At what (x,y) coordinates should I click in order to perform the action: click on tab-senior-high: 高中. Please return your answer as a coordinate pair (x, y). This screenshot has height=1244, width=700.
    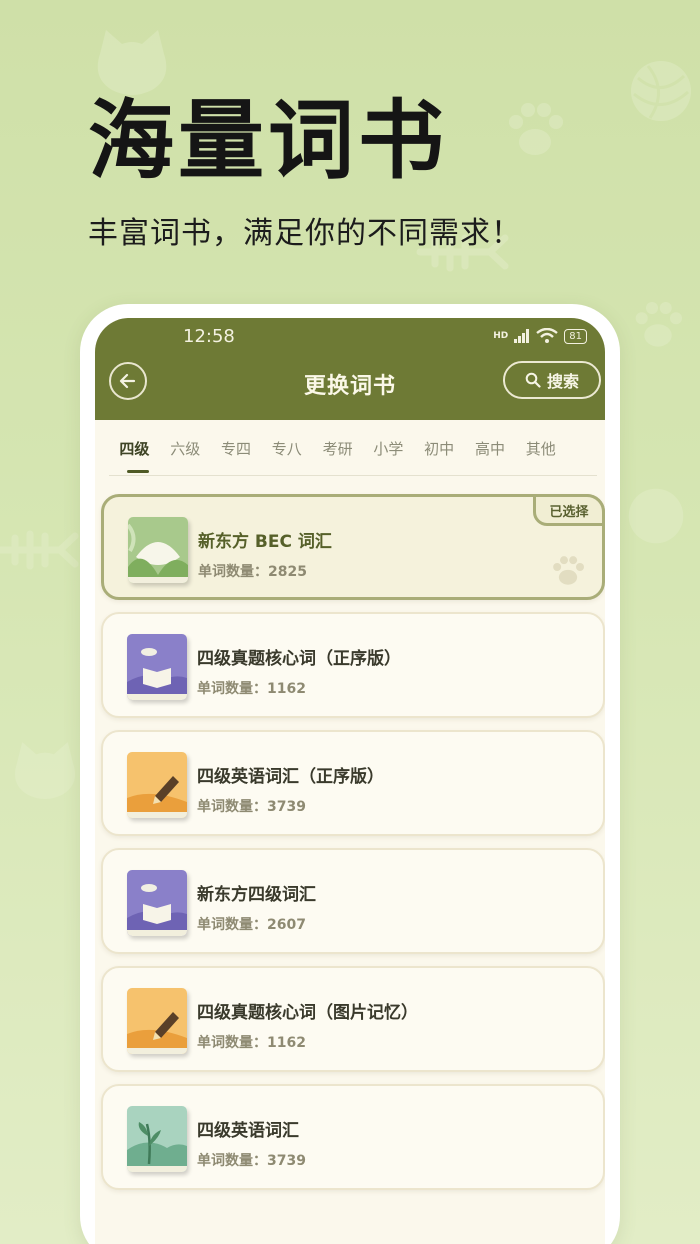
    Looking at the image, I should click on (490, 453).